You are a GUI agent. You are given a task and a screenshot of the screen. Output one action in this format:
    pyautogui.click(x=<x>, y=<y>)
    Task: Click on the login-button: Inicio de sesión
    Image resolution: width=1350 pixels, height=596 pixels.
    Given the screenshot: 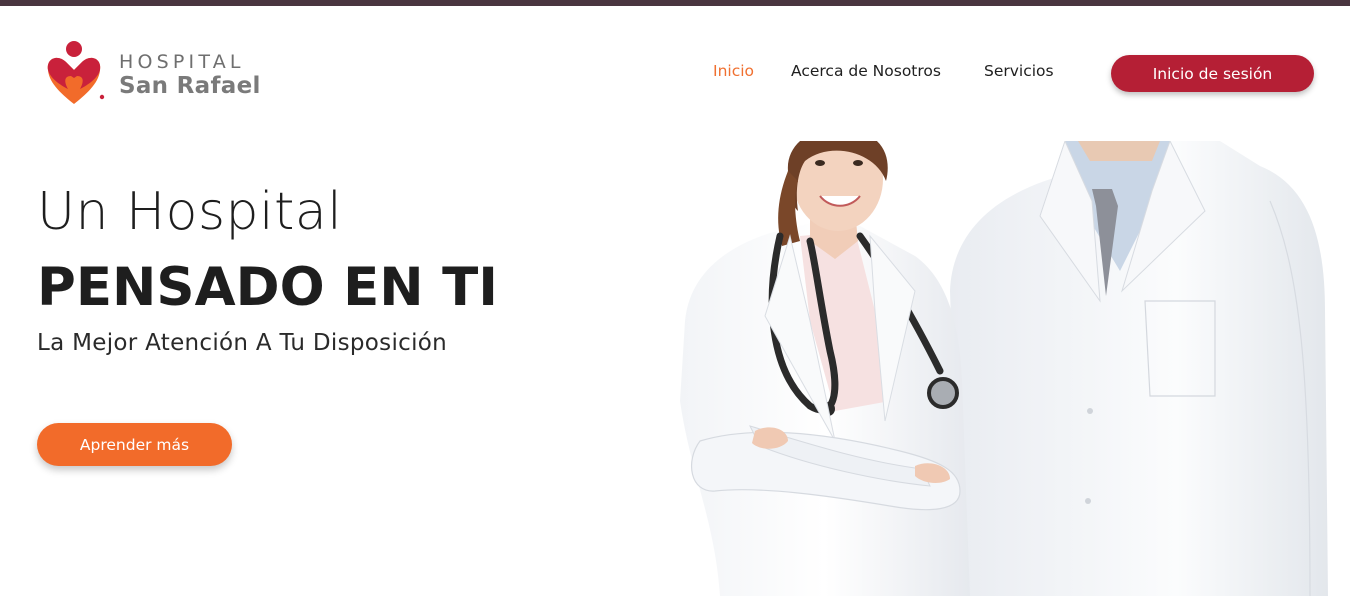 What is the action you would take?
    pyautogui.click(x=1212, y=73)
    